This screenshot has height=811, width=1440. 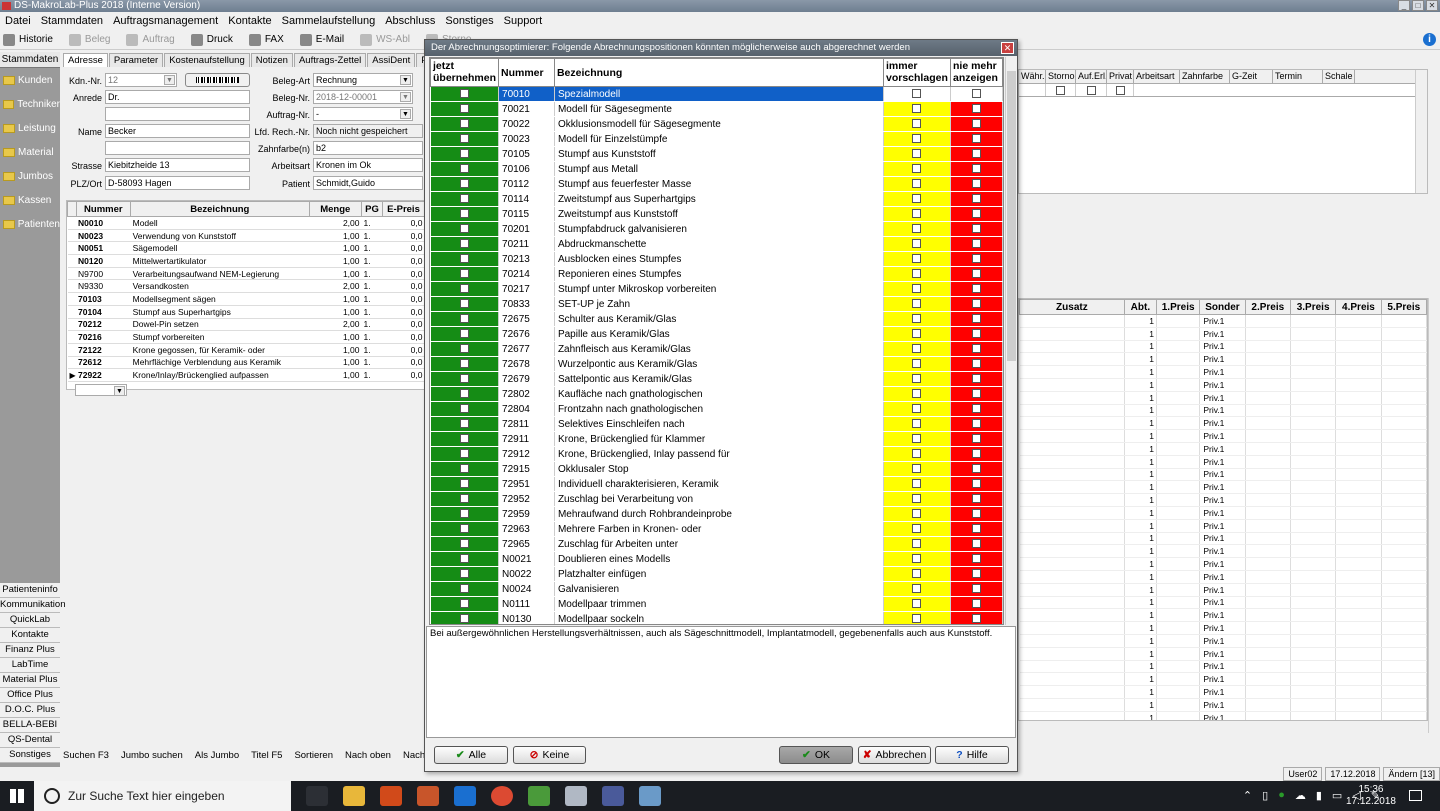 I want to click on col-header-abt: Abt., so click(x=1140, y=307).